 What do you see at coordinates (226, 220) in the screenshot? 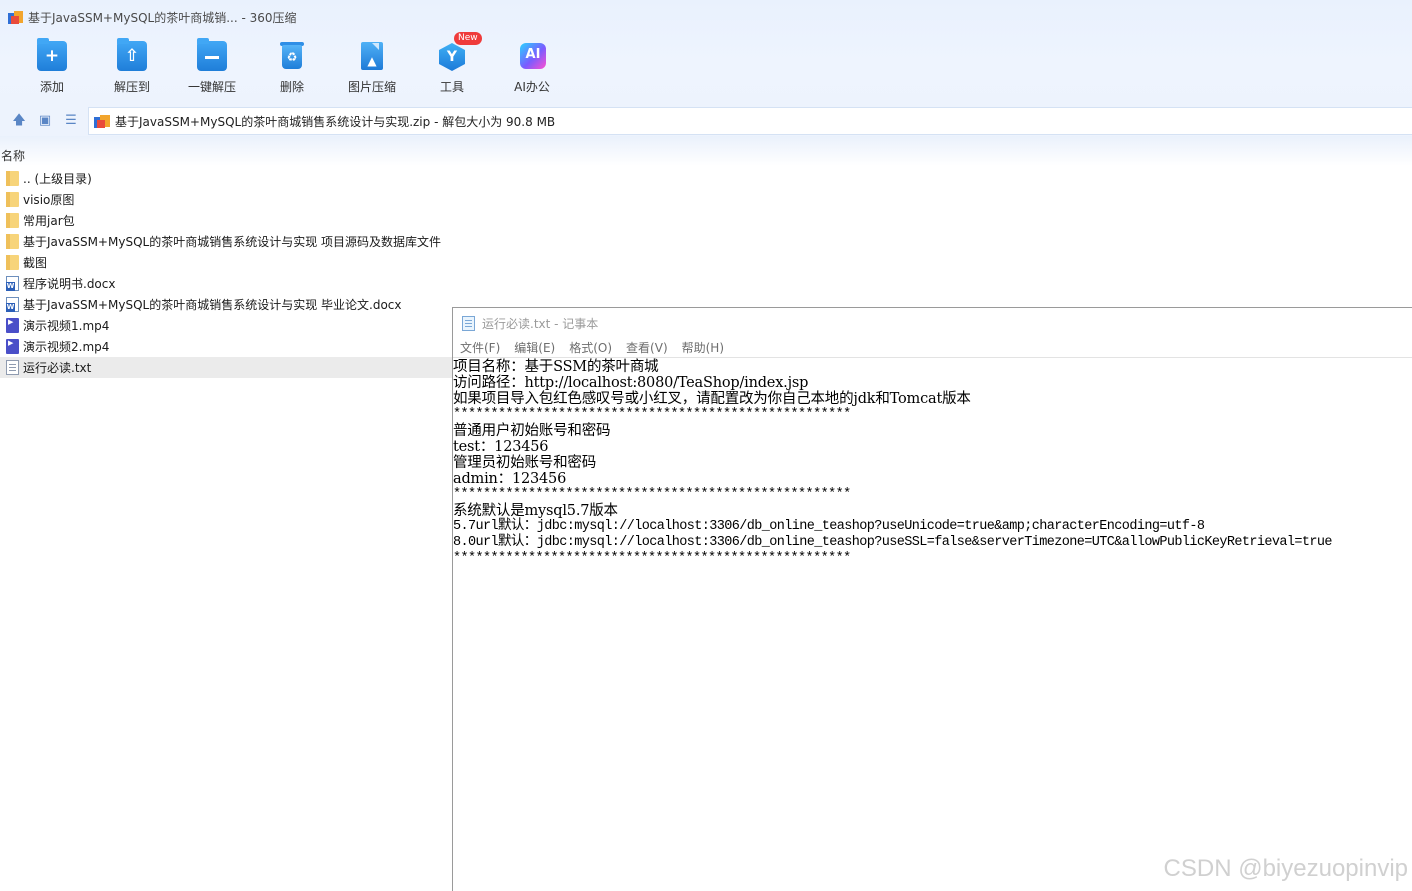
I see `list-item: 常用jar包` at bounding box center [226, 220].